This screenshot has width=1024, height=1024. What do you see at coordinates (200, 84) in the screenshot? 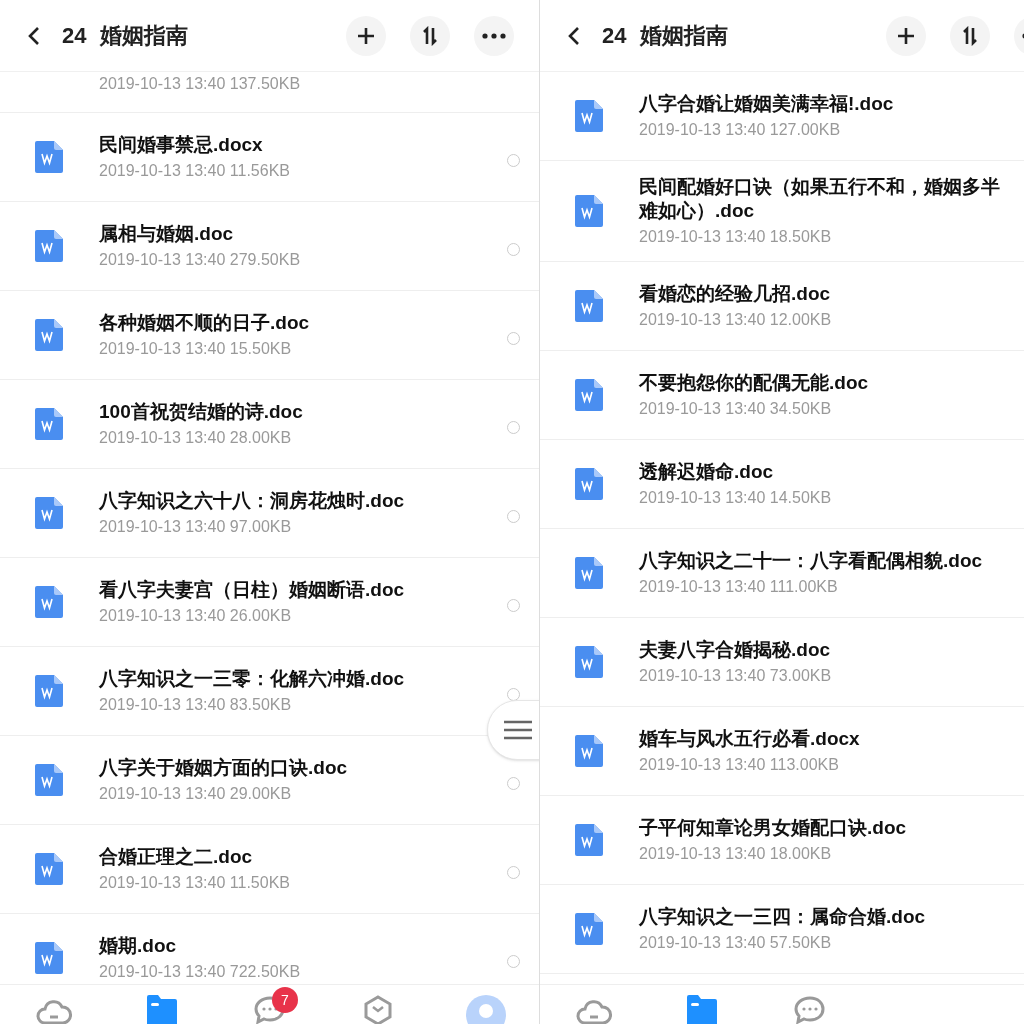
I see `file-meta: 2019-10-13 13:40 137.50KB` at bounding box center [200, 84].